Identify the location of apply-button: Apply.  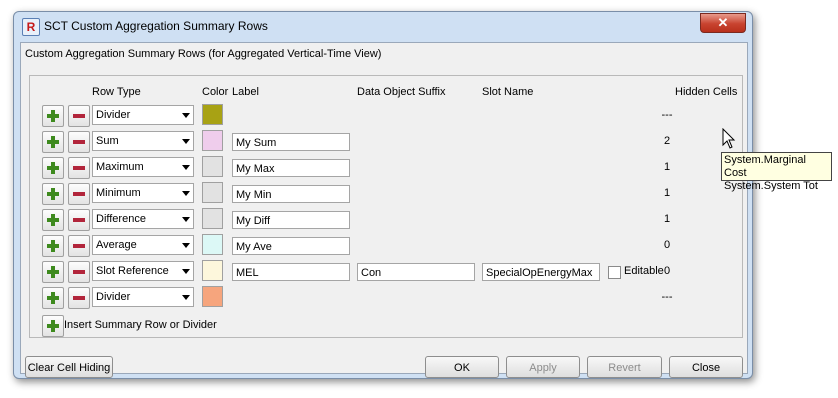
(543, 367).